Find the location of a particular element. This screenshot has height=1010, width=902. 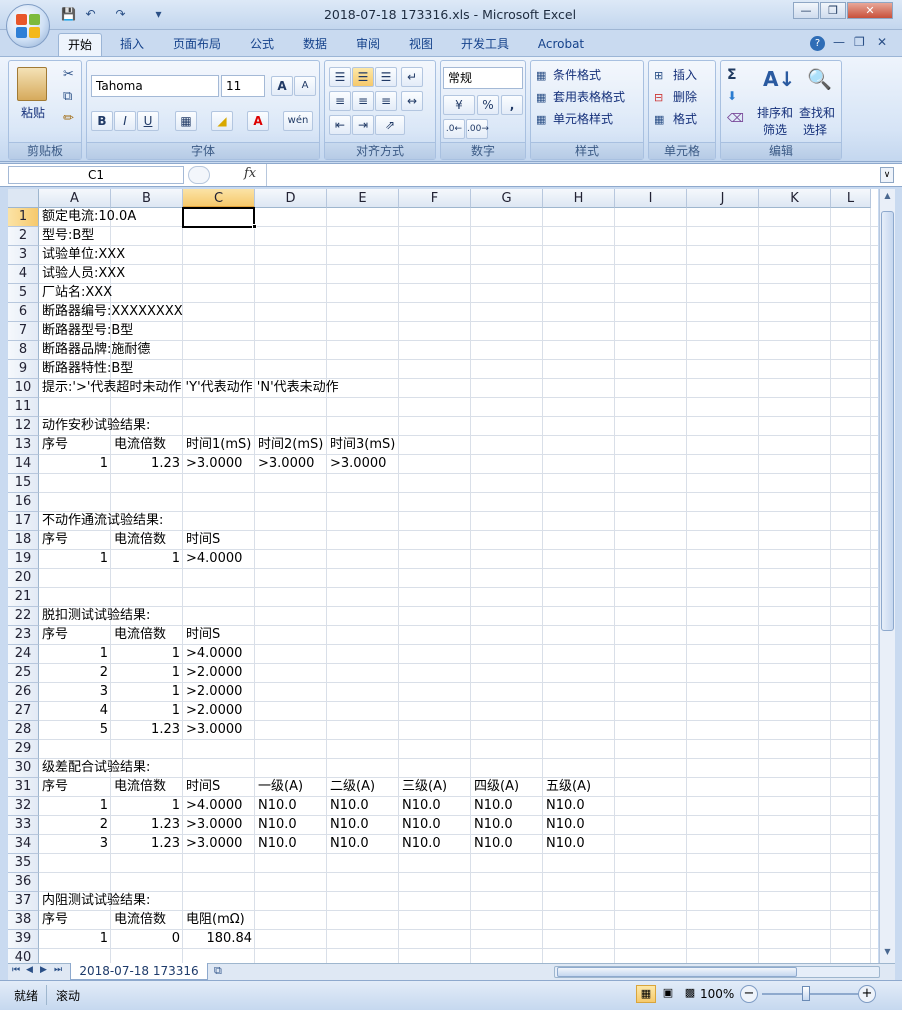

cell-e14: >3.0000 is located at coordinates (358, 464).